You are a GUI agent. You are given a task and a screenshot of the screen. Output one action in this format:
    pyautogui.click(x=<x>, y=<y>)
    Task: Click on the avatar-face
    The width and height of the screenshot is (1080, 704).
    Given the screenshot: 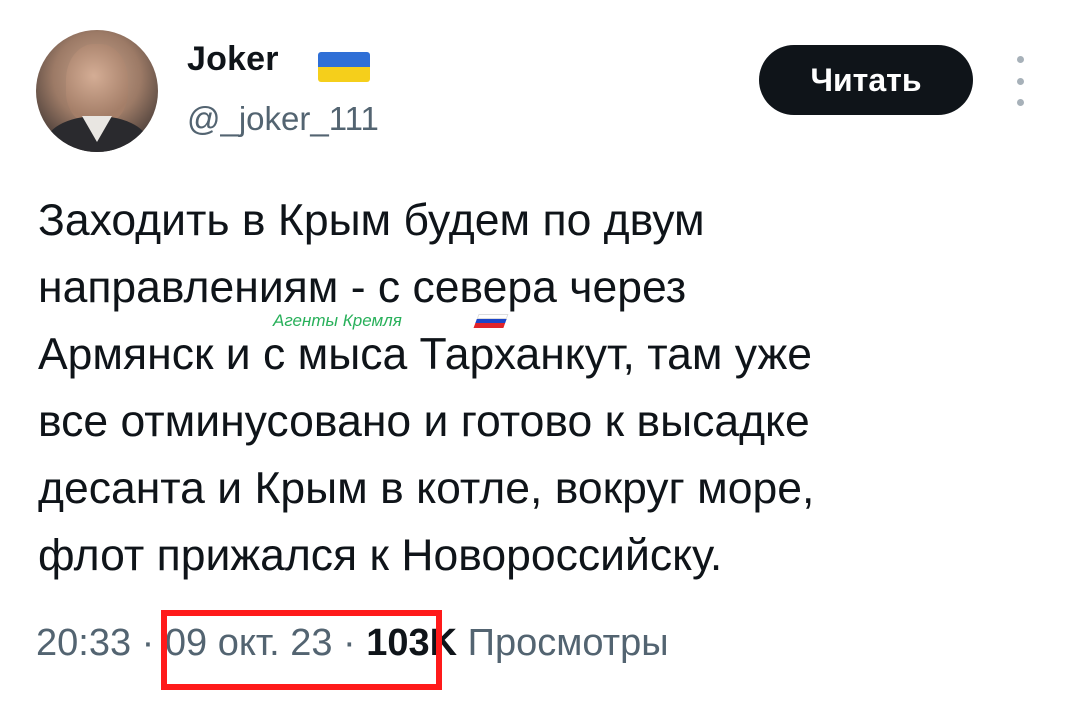 What is the action you would take?
    pyautogui.click(x=97, y=84)
    